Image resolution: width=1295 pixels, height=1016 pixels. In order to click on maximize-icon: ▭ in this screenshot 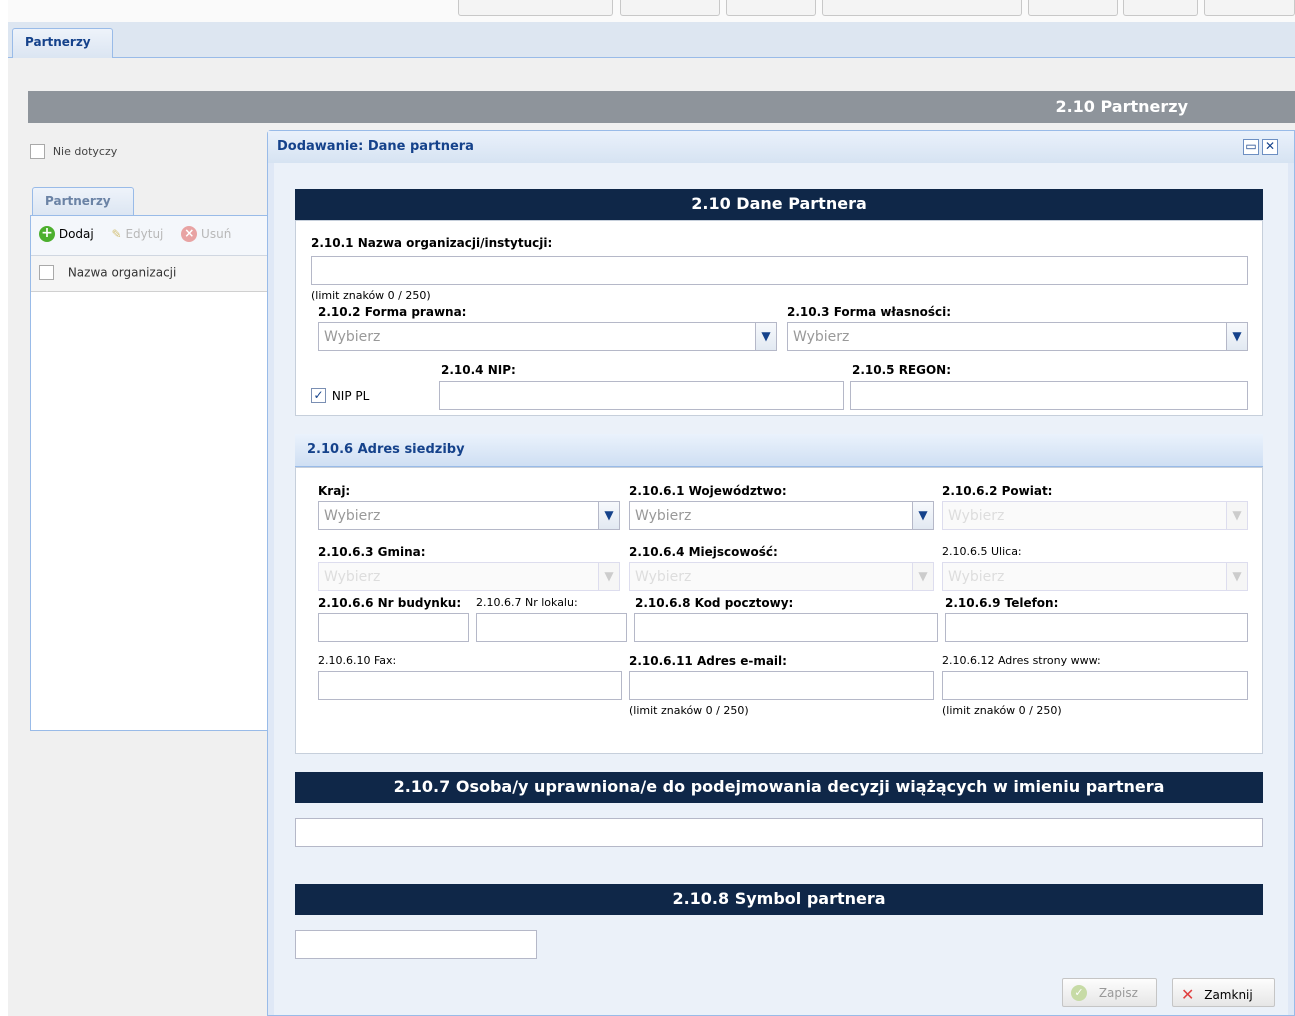, I will do `click(1251, 147)`.